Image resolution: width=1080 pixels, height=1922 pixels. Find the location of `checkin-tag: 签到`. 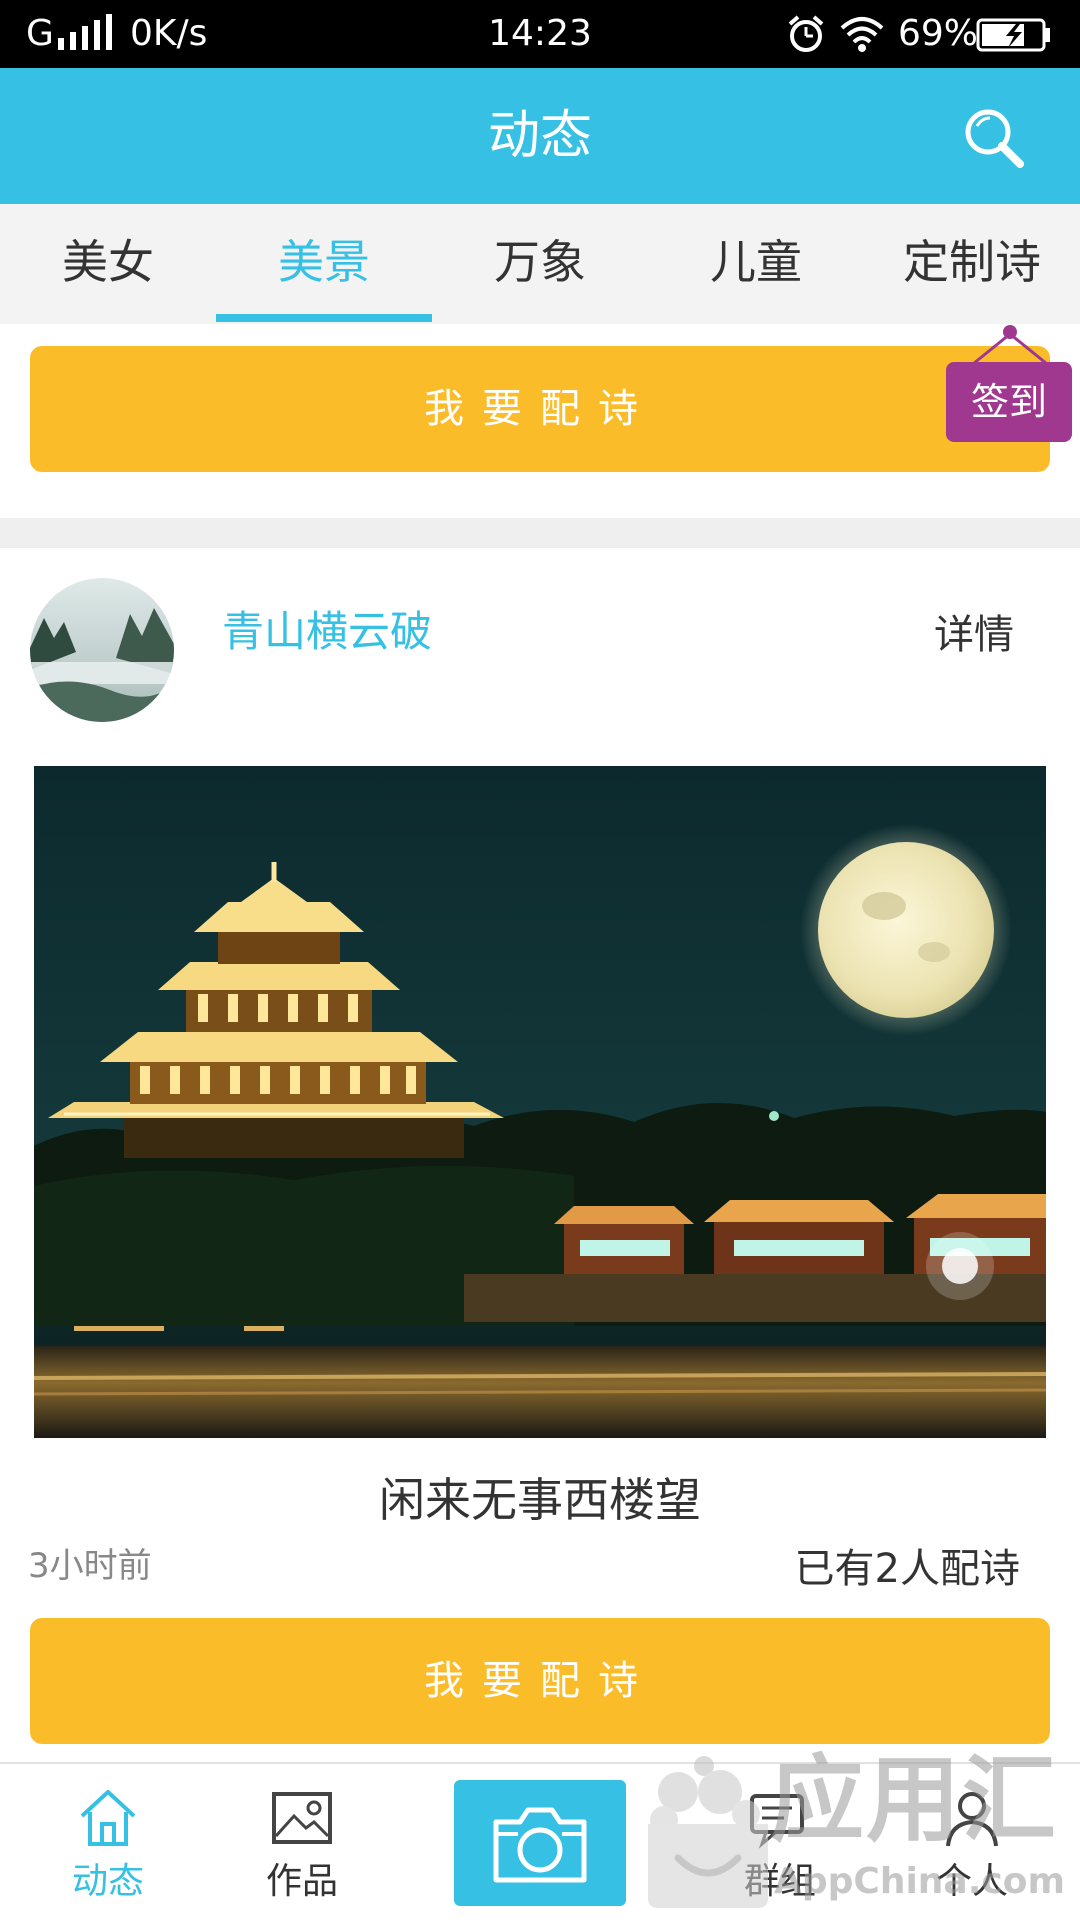

checkin-tag: 签到 is located at coordinates (1010, 384).